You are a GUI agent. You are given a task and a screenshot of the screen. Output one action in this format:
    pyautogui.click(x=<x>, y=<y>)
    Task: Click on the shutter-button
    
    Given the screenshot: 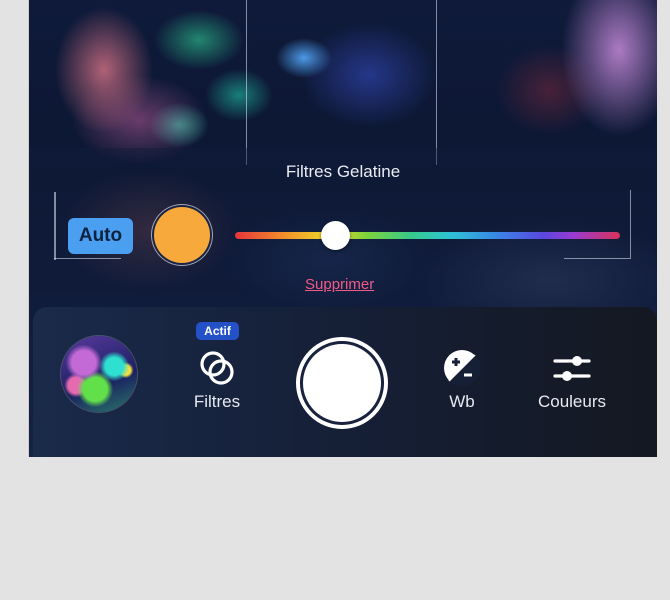 What is the action you would take?
    pyautogui.click(x=342, y=383)
    